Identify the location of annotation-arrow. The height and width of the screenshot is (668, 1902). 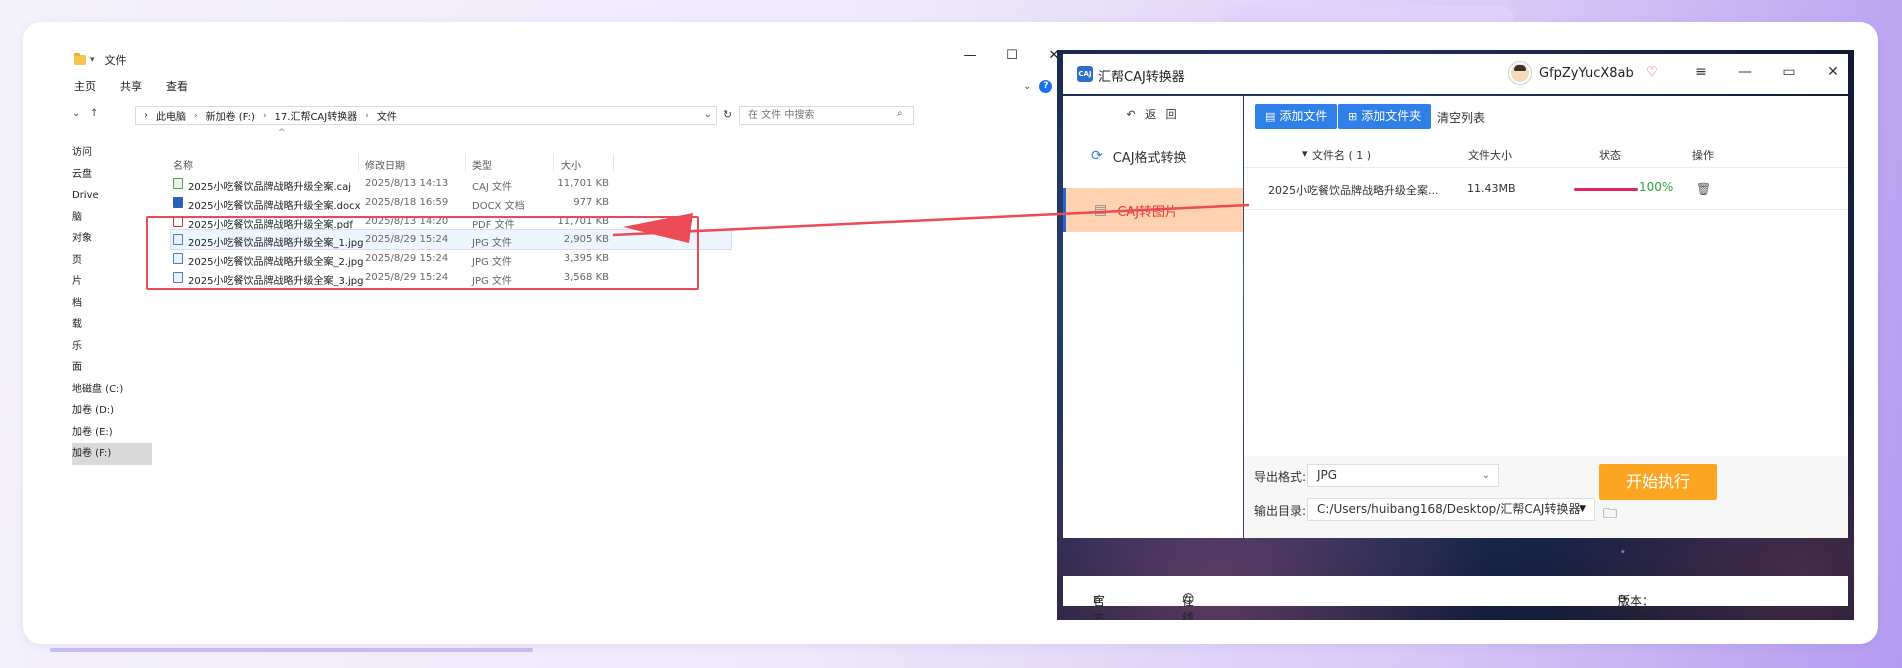
(931, 223).